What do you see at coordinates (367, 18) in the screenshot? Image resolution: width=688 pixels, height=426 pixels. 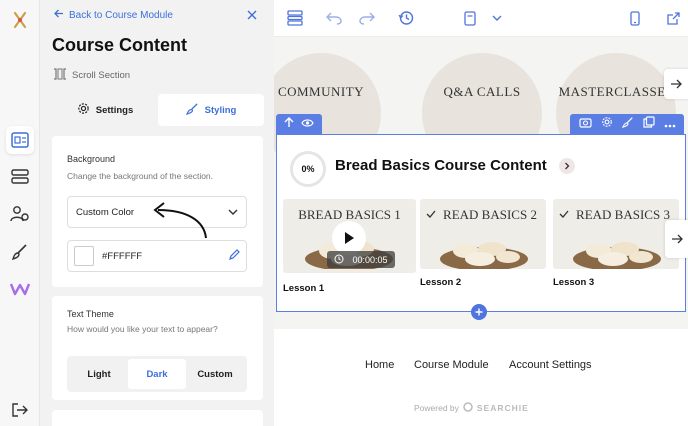 I see `redo-icon` at bounding box center [367, 18].